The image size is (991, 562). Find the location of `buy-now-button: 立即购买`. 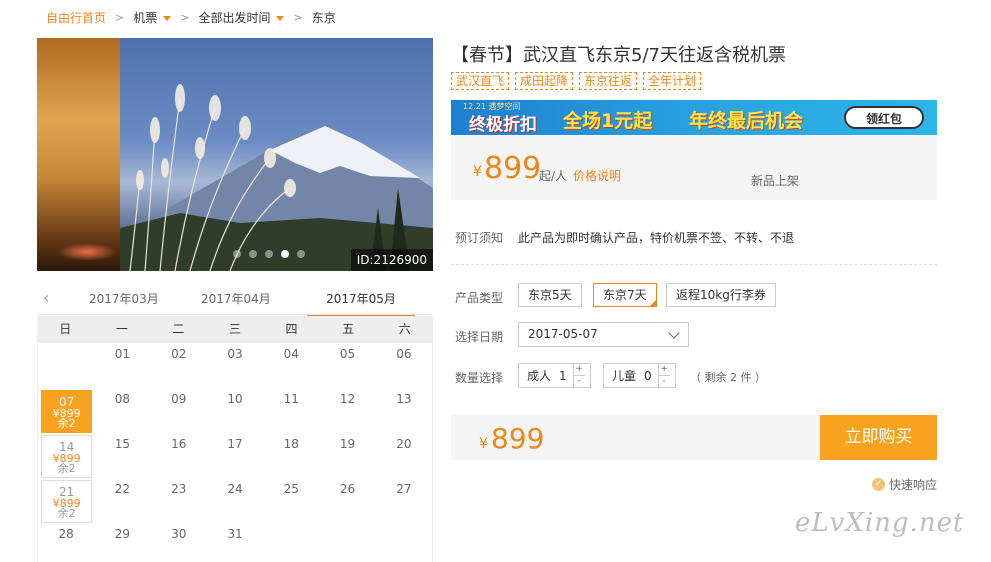

buy-now-button: 立即购买 is located at coordinates (878, 437).